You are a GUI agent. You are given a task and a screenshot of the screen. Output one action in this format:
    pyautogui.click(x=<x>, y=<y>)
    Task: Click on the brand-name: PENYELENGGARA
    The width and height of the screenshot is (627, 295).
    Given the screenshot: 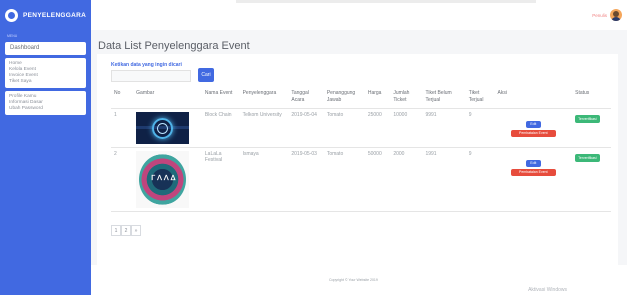 What is the action you would take?
    pyautogui.click(x=55, y=15)
    